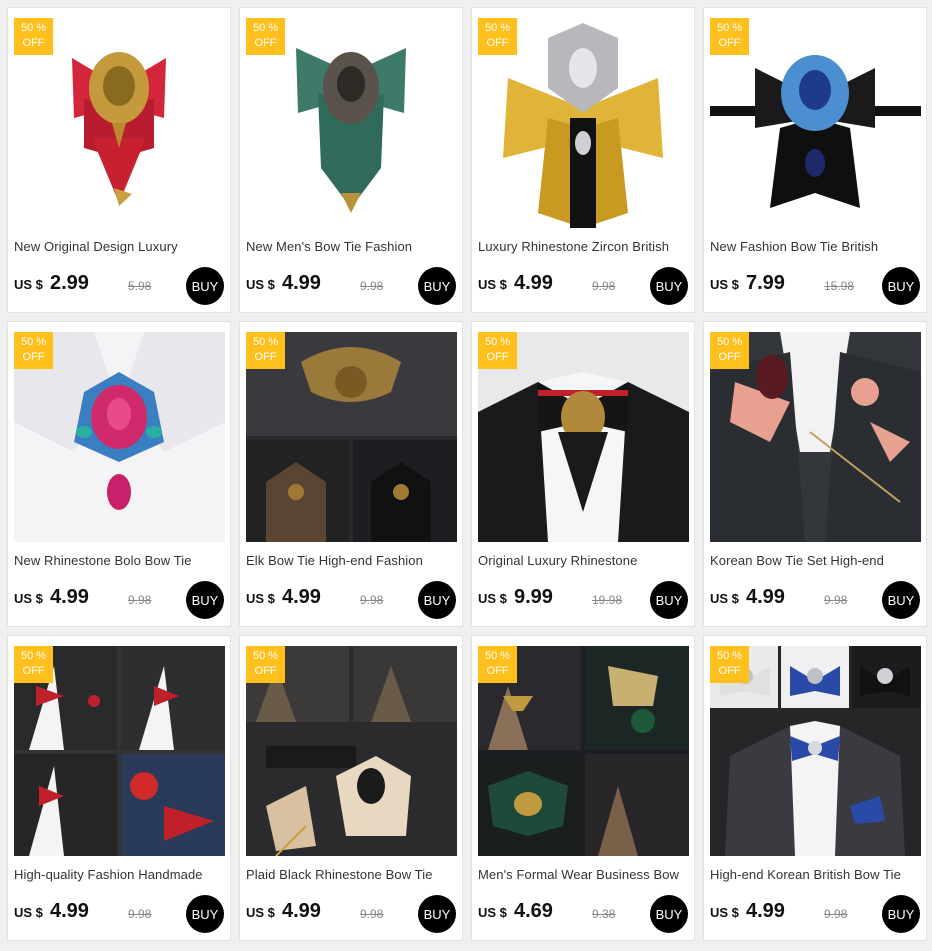 The height and width of the screenshot is (951, 932). Describe the element at coordinates (607, 600) in the screenshot. I see `original-price: 19.98` at that location.